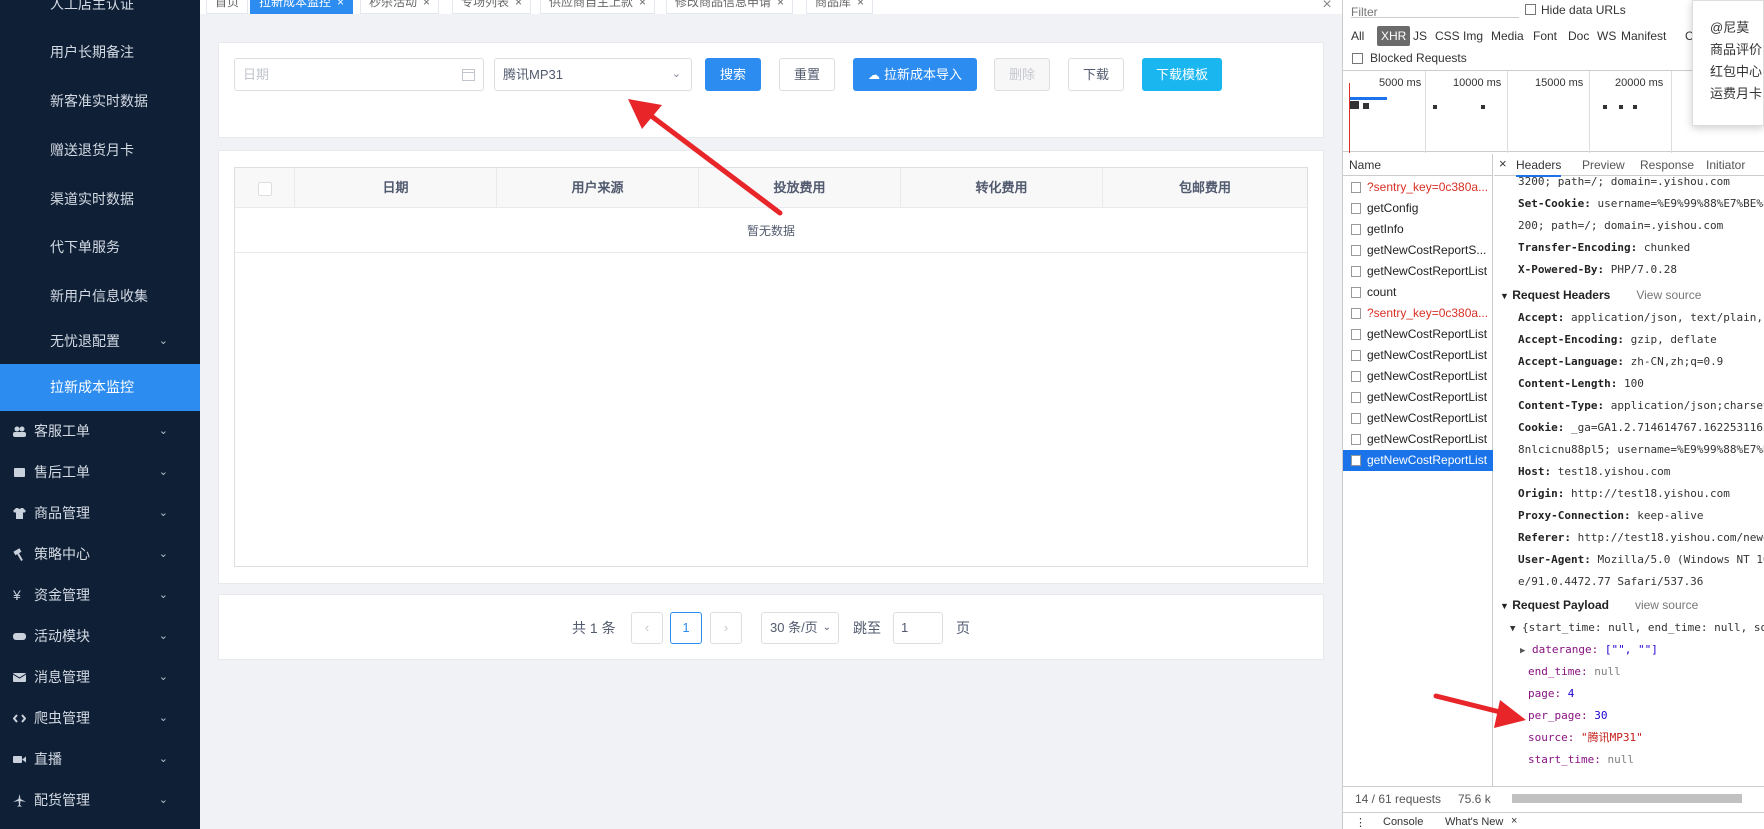  I want to click on tab-initiator: Initiator, so click(1725, 165).